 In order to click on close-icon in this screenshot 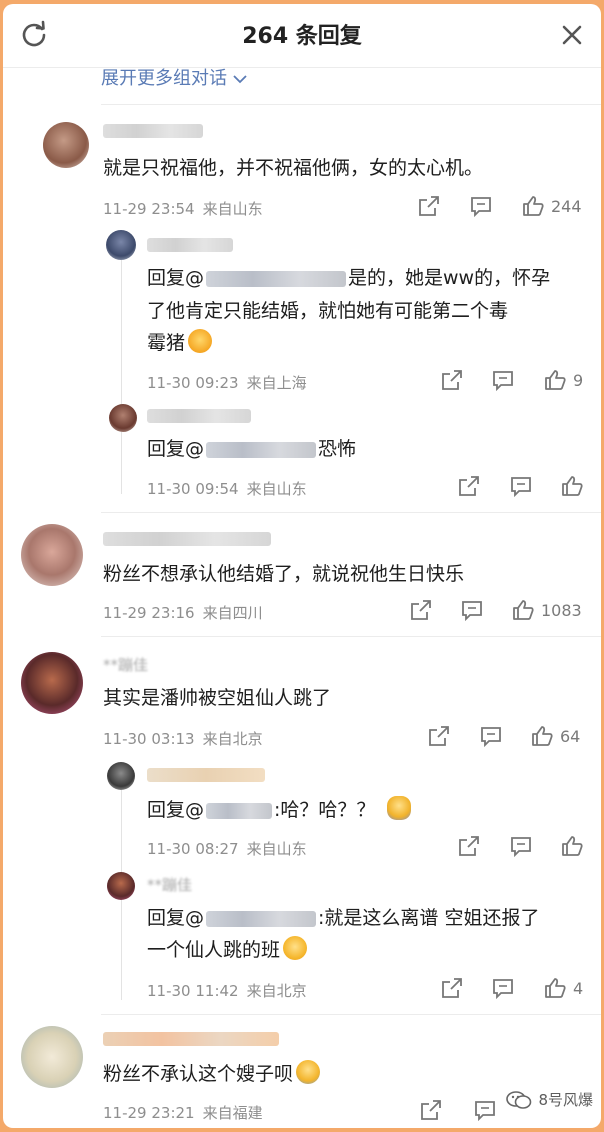, I will do `click(572, 35)`.